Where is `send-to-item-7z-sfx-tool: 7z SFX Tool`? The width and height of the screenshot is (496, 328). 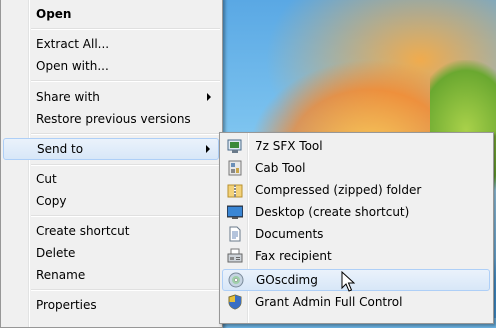 send-to-item-7z-sfx-tool: 7z SFX Tool is located at coordinates (356, 146).